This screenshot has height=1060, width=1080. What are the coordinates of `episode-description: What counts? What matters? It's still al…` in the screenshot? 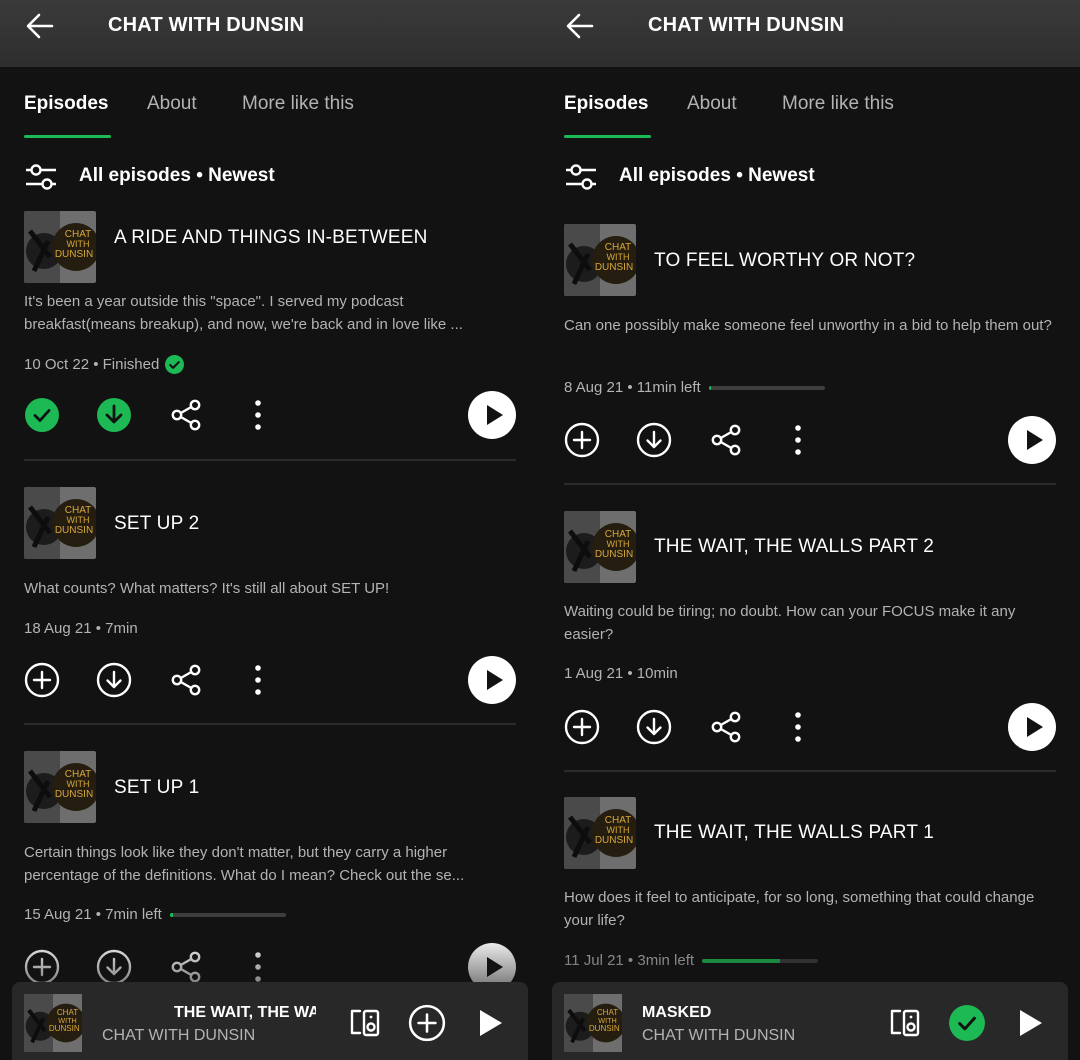 It's located at (207, 588).